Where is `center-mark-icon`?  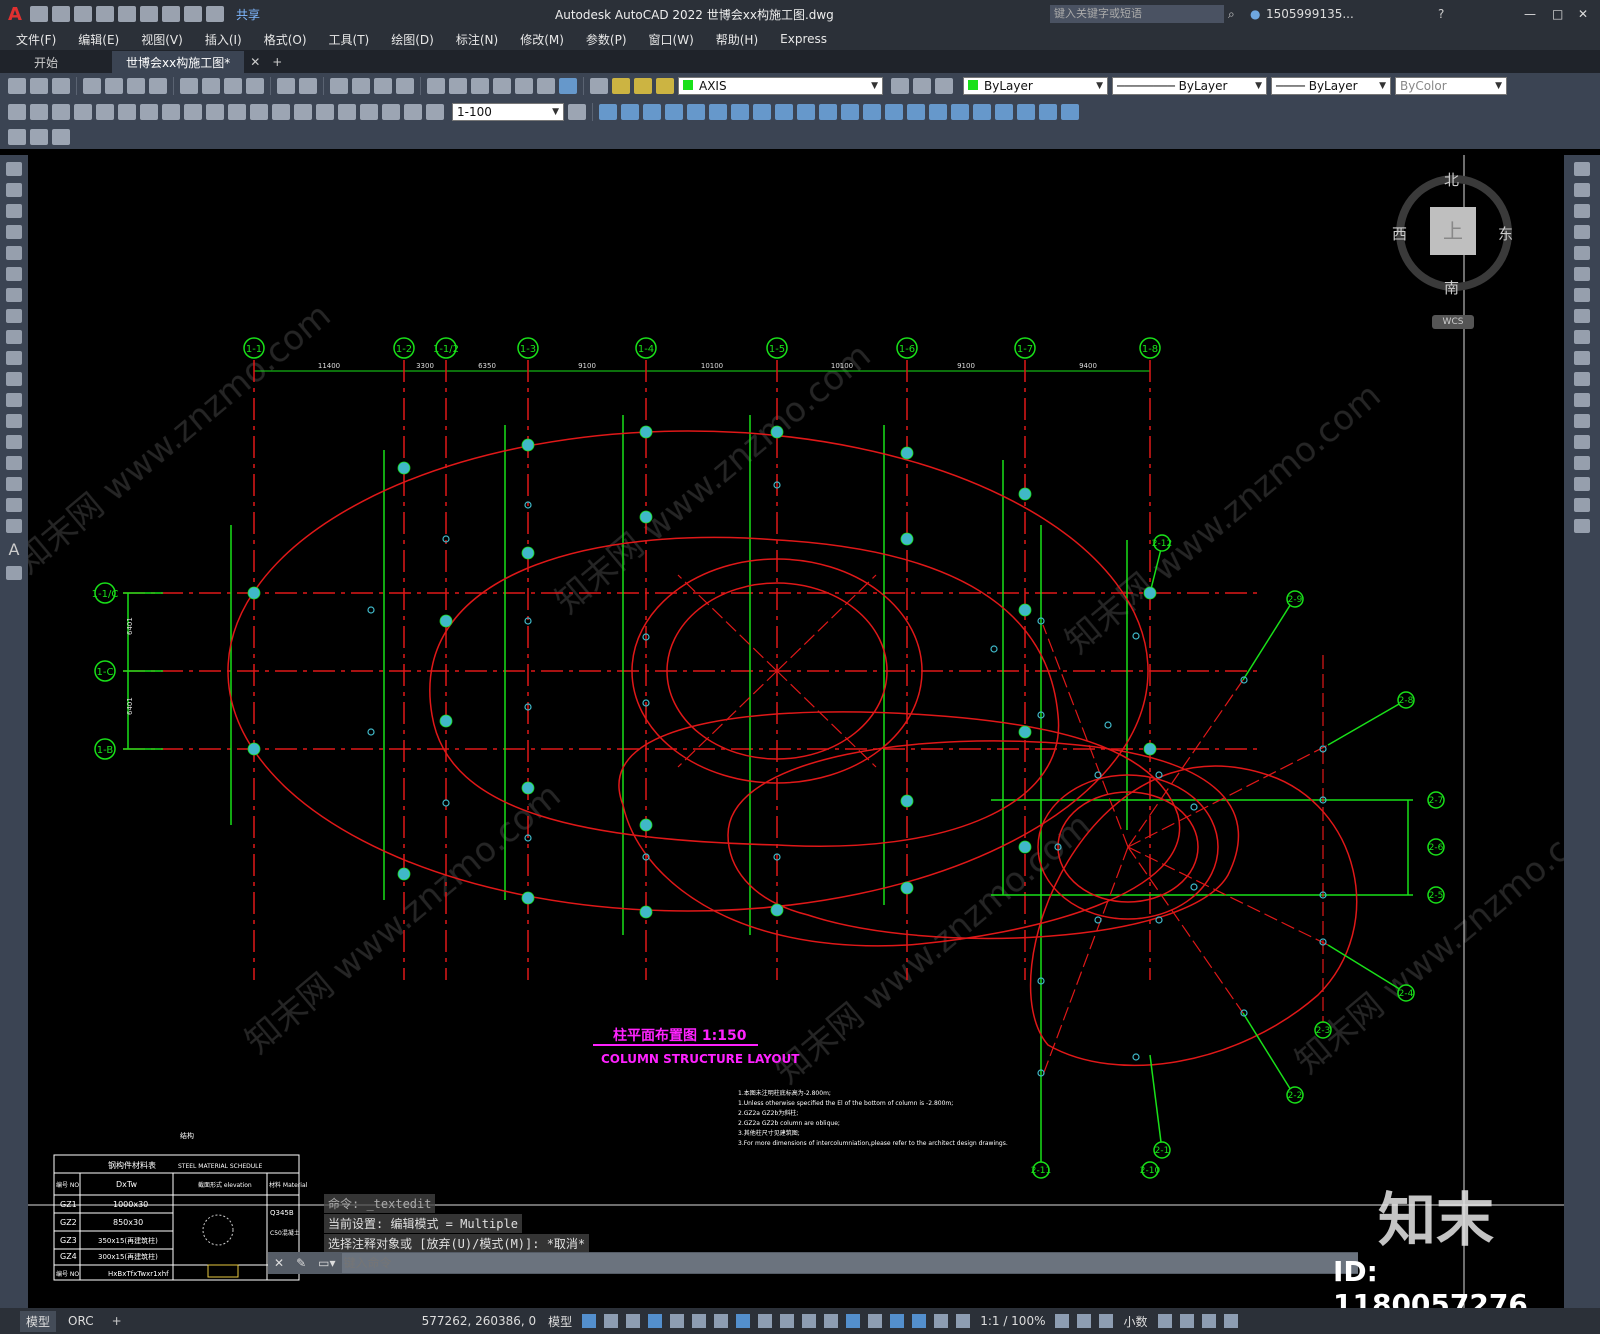
center-mark-icon is located at coordinates (325, 112).